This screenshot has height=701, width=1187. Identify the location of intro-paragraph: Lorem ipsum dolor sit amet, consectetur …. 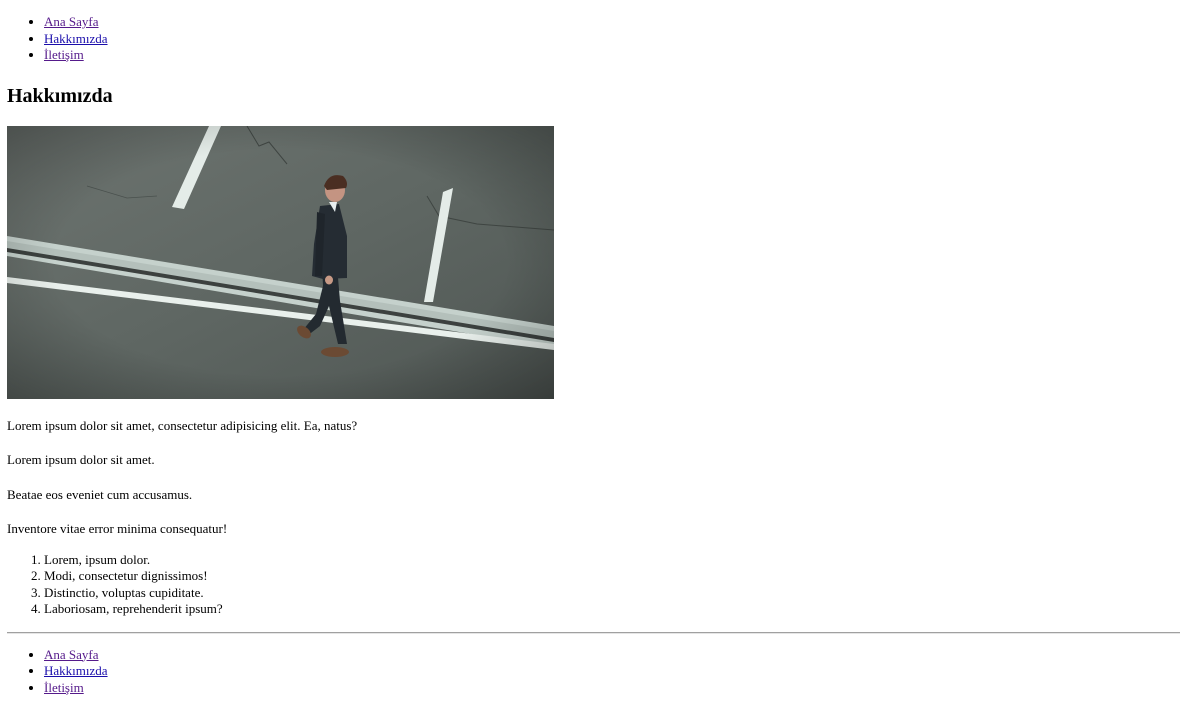
(182, 425).